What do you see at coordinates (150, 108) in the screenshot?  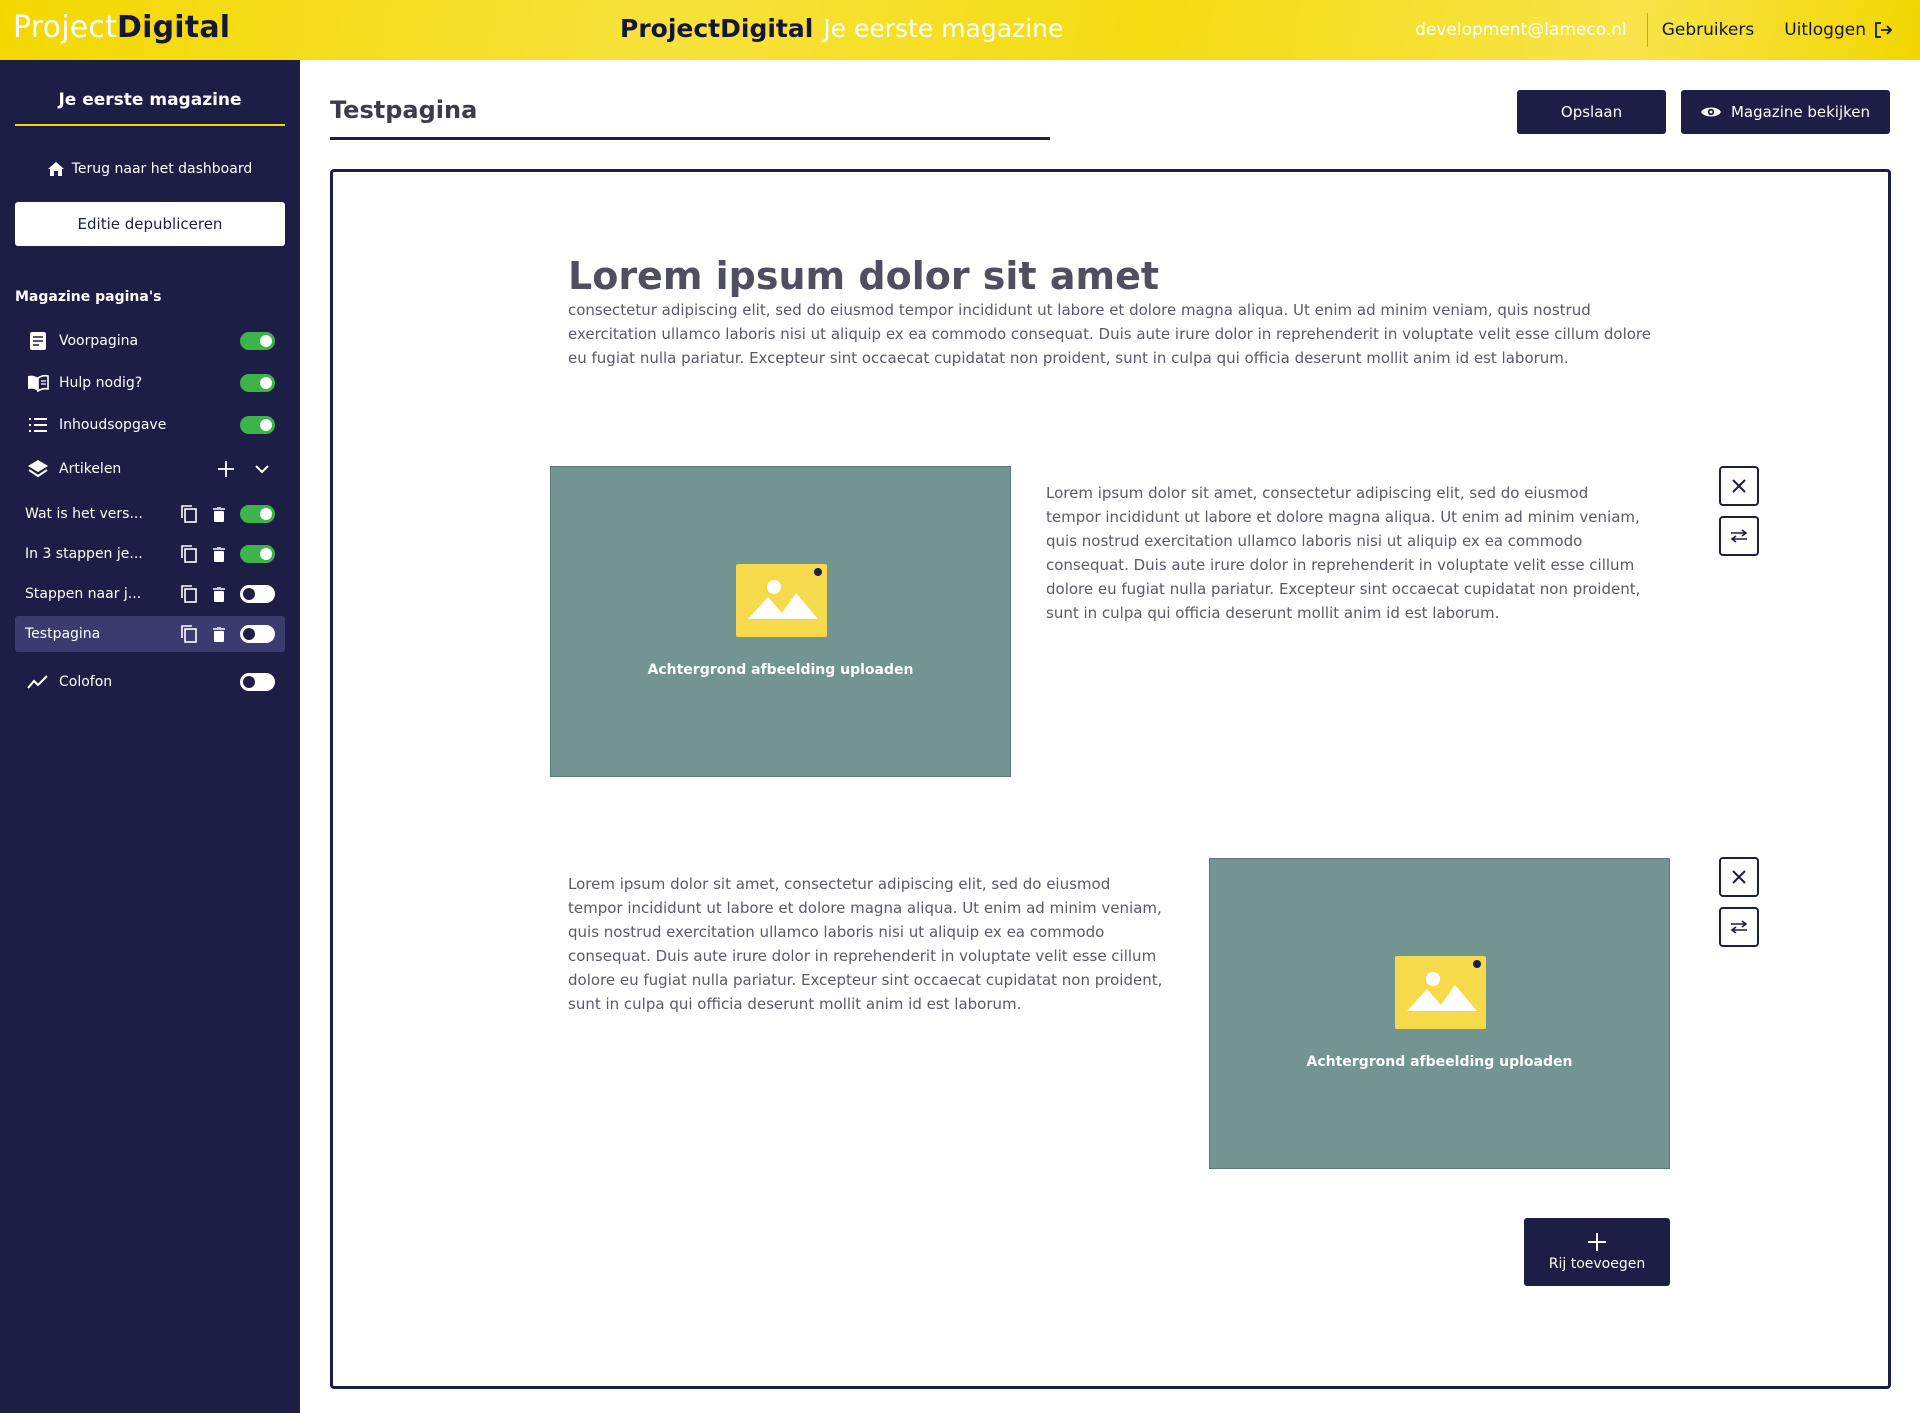 I see `sidebar-title: Je eerste magazine` at bounding box center [150, 108].